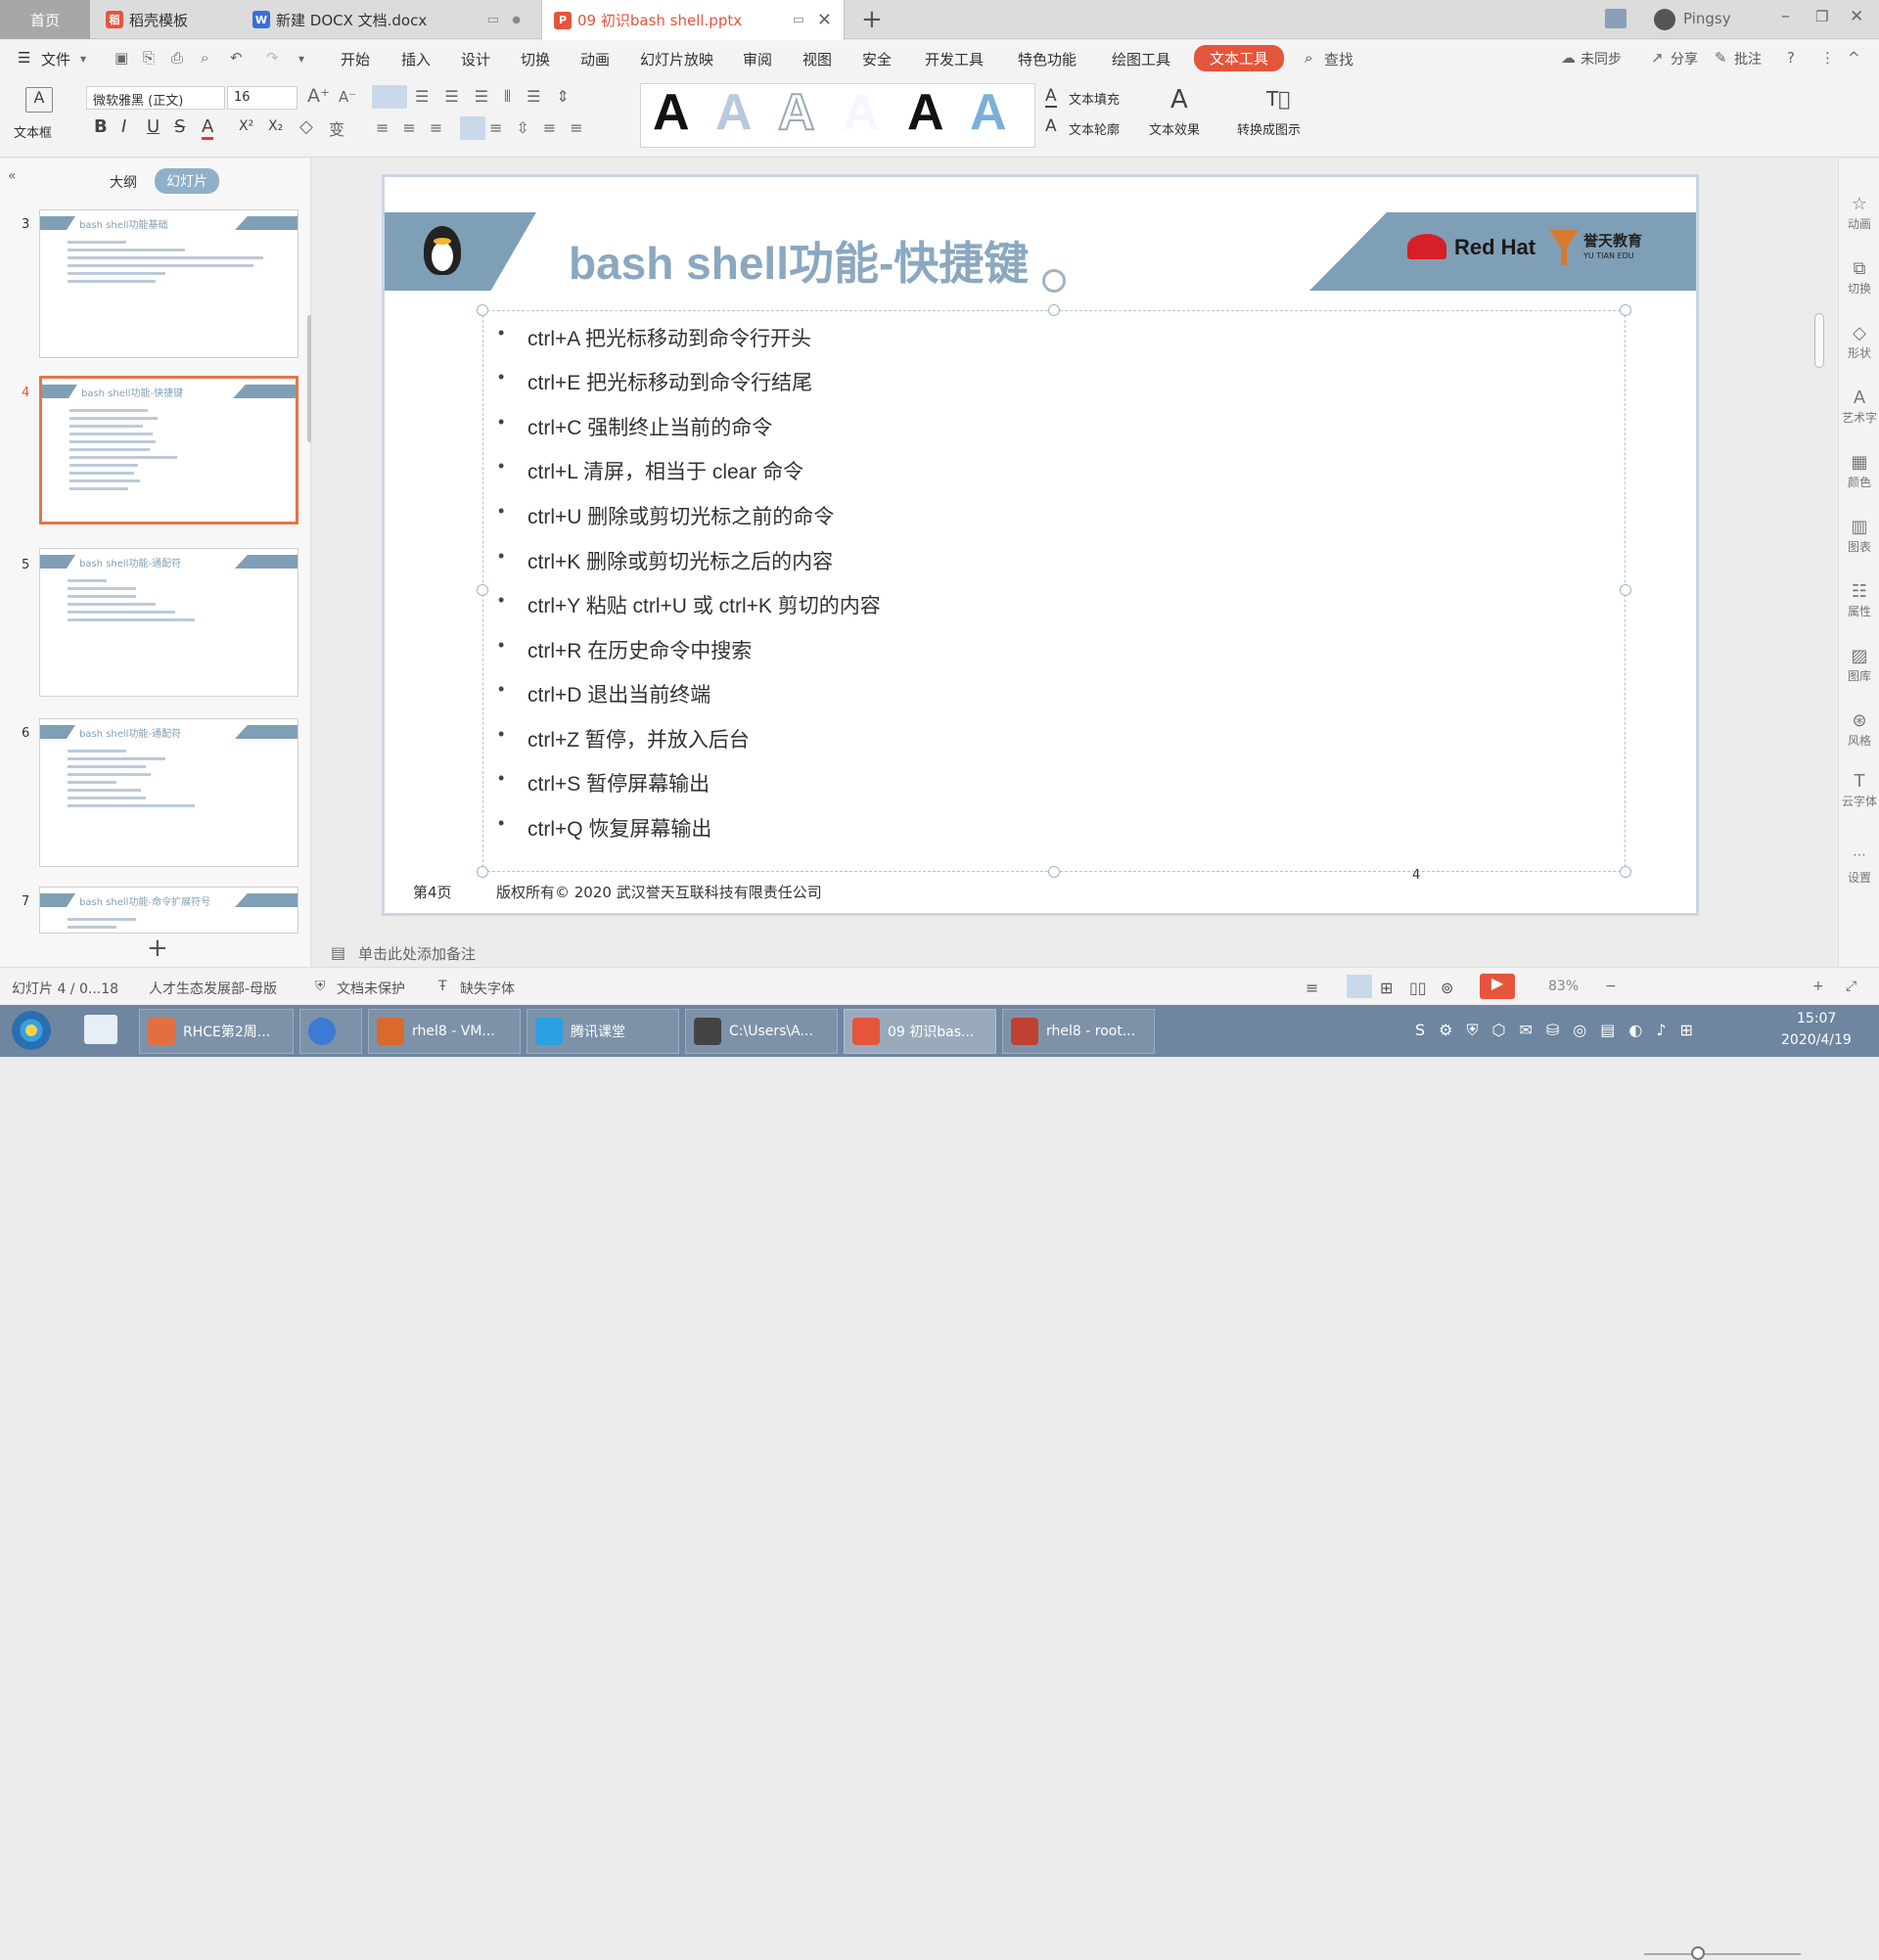 This screenshot has height=1960, width=1879. Describe the element at coordinates (1859, 204) in the screenshot. I see `animation-icon: ☆` at that location.